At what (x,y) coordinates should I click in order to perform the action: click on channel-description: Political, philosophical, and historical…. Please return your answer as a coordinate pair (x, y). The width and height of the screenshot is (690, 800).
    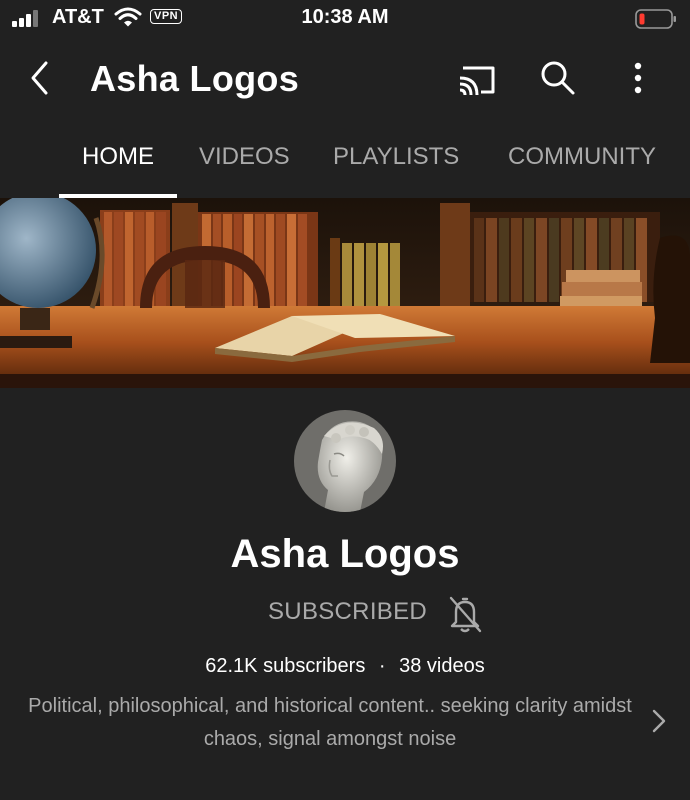
    Looking at the image, I should click on (330, 723).